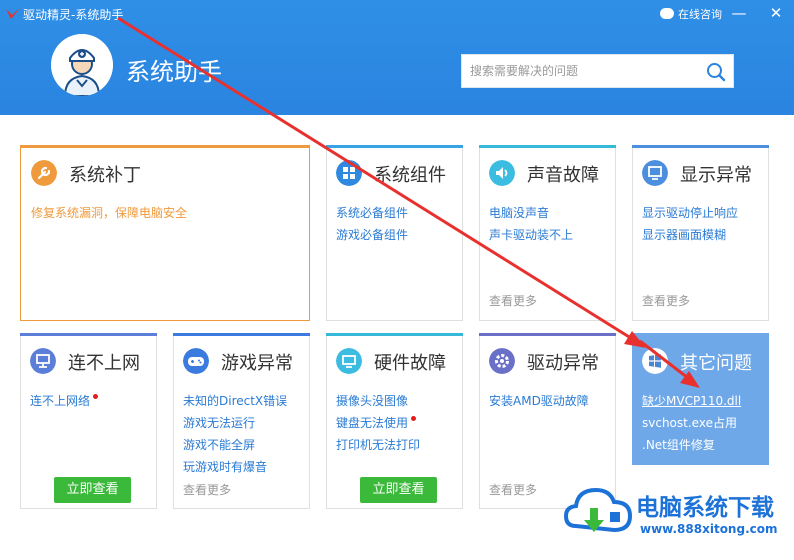 This screenshot has width=794, height=560. What do you see at coordinates (235, 400) in the screenshot?
I see `card-link: 未知的DirectX错误` at bounding box center [235, 400].